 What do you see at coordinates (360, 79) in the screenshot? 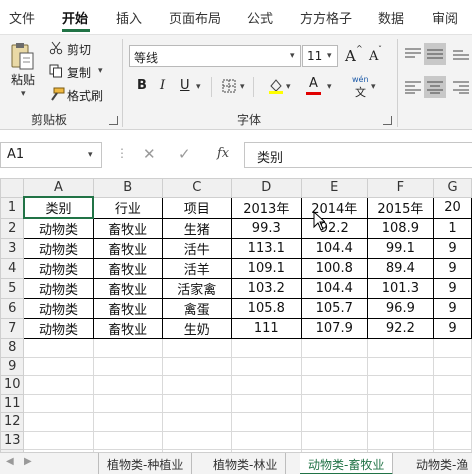
I see `phonetic-button: wén` at bounding box center [360, 79].